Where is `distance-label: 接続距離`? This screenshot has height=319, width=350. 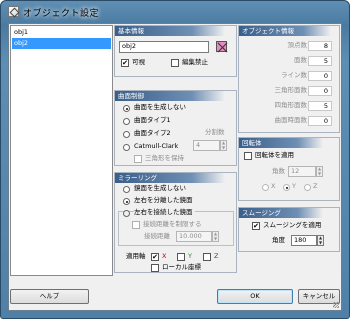
distance-label: 接続距離 is located at coordinates (157, 236).